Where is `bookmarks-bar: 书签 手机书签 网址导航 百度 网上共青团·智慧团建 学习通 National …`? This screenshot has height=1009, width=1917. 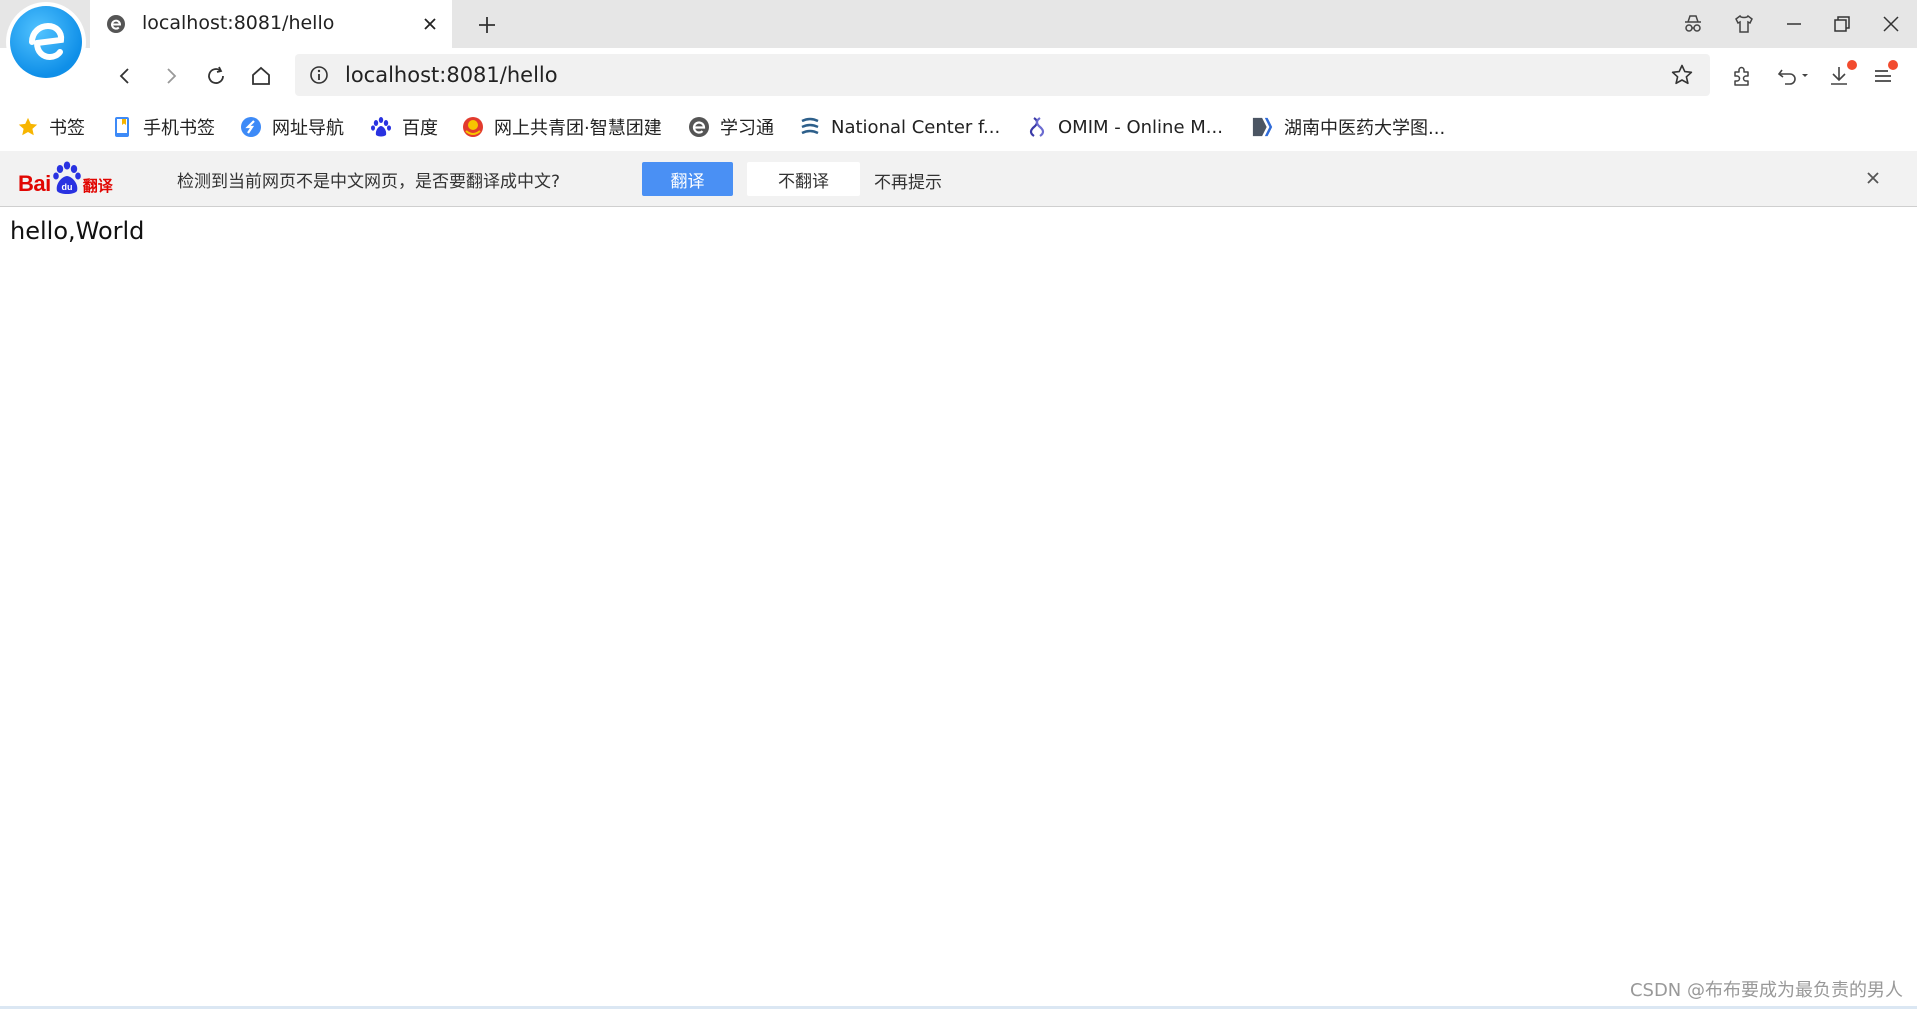 bookmarks-bar: 书签 手机书签 网址导航 百度 网上共青团·智慧团建 学习通 National … is located at coordinates (958, 127).